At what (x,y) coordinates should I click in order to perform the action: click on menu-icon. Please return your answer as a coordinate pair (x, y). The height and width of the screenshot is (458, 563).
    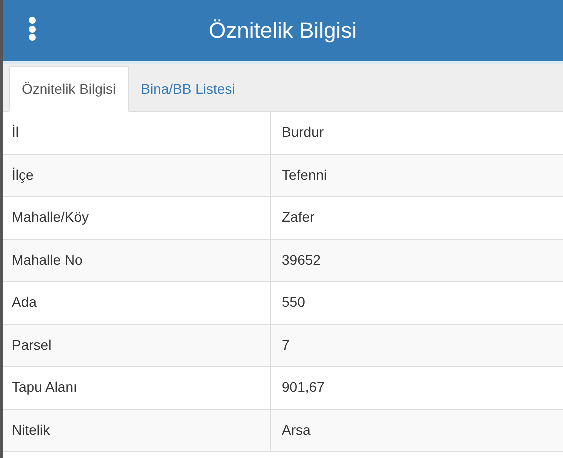
    Looking at the image, I should click on (32, 29).